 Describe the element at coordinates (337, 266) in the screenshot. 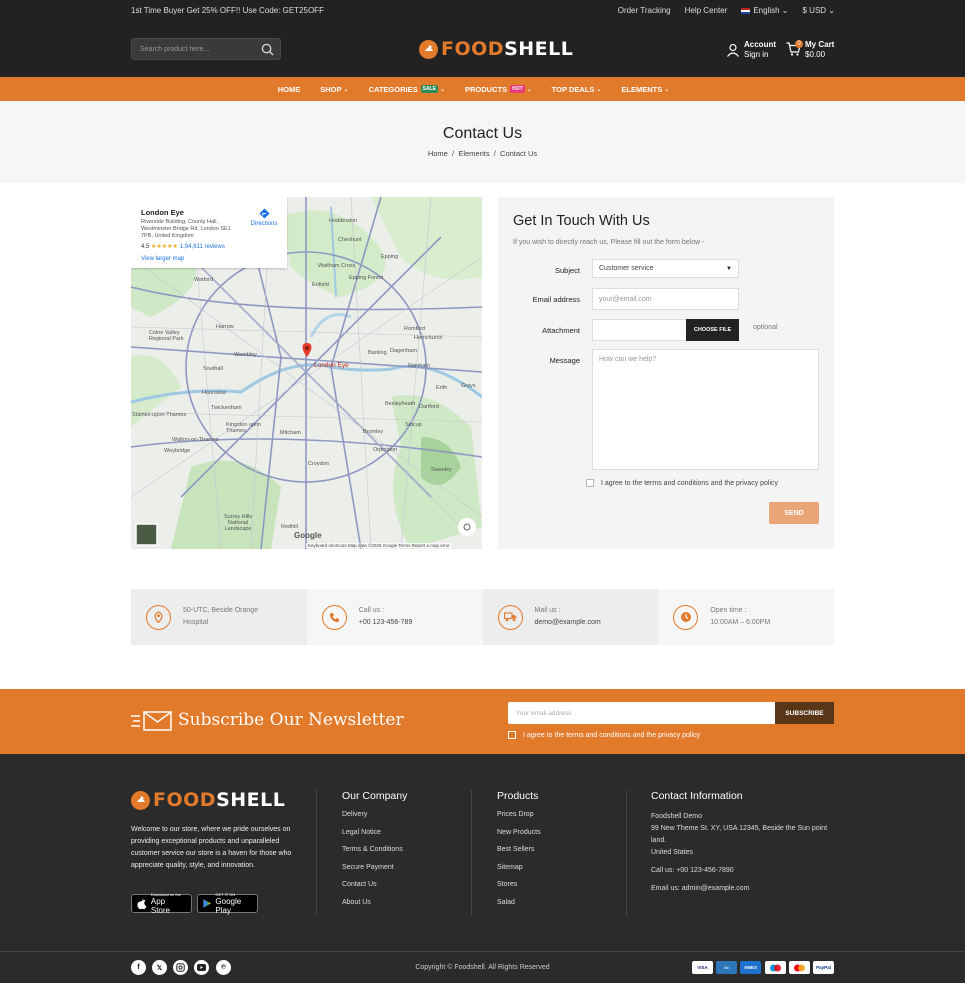

I see `map-label: Waltham Cross` at that location.